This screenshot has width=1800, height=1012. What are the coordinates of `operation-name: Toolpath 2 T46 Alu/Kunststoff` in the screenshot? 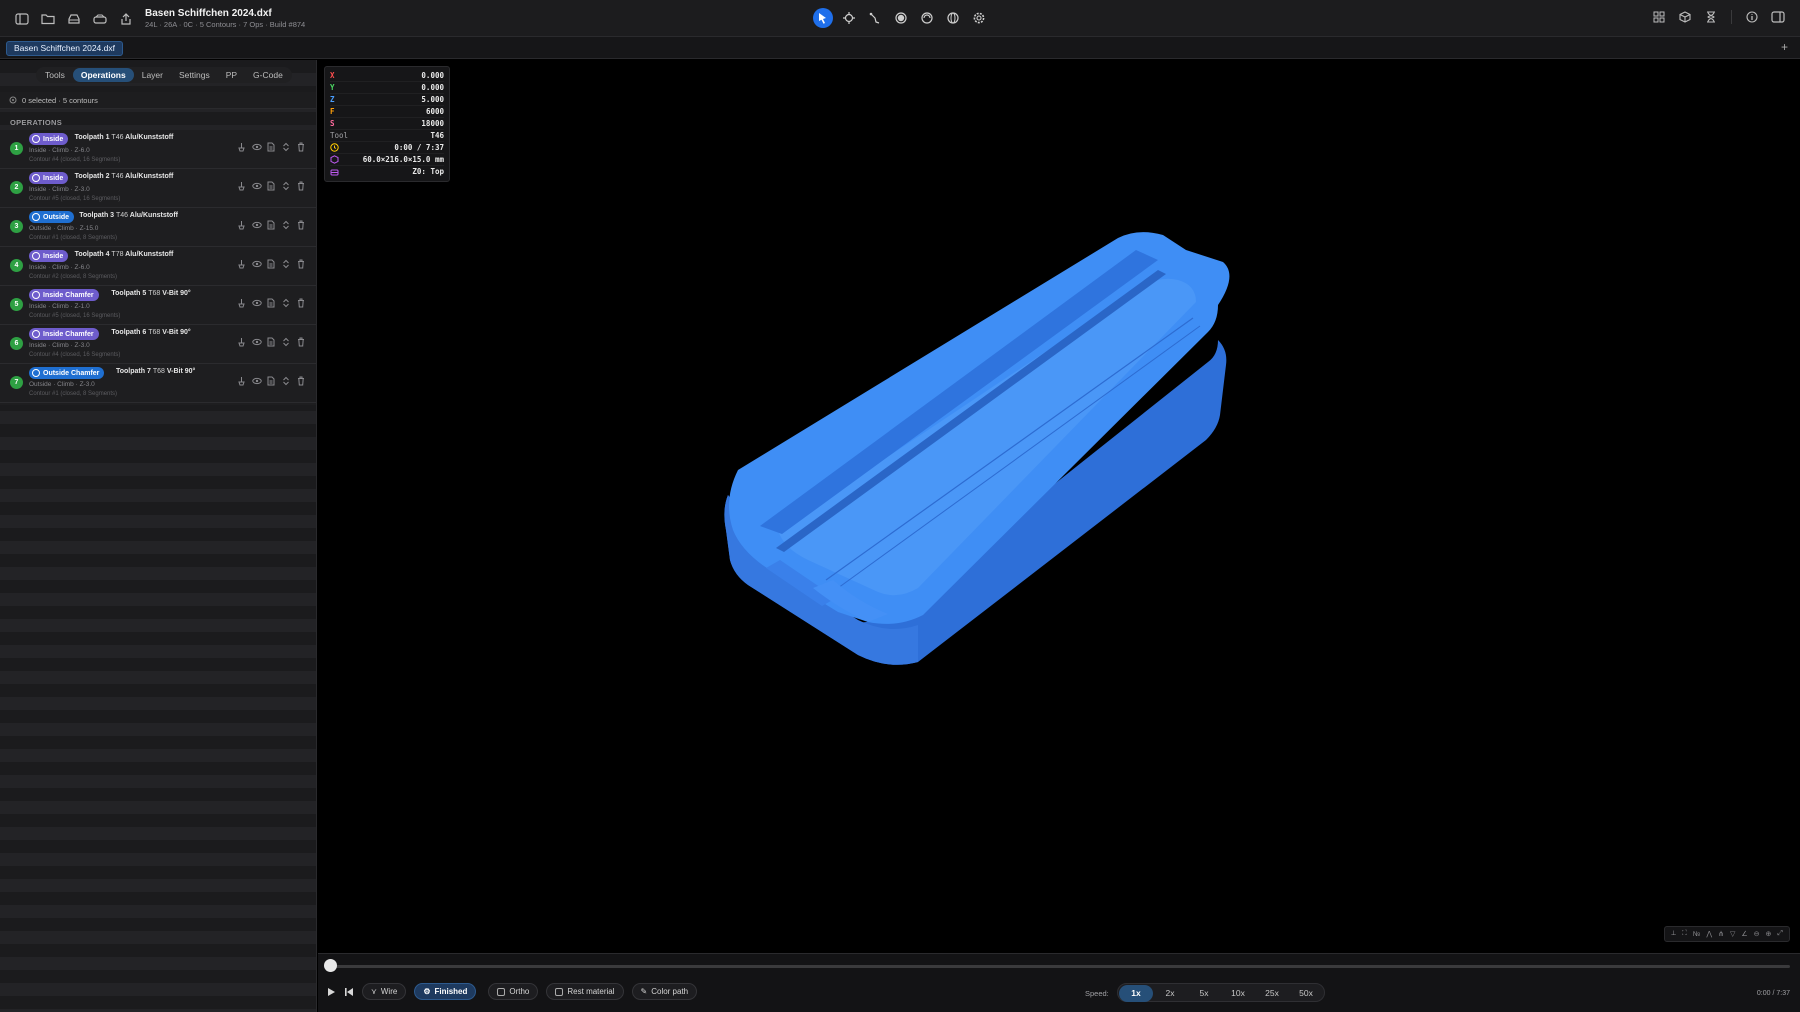 It's located at (124, 176).